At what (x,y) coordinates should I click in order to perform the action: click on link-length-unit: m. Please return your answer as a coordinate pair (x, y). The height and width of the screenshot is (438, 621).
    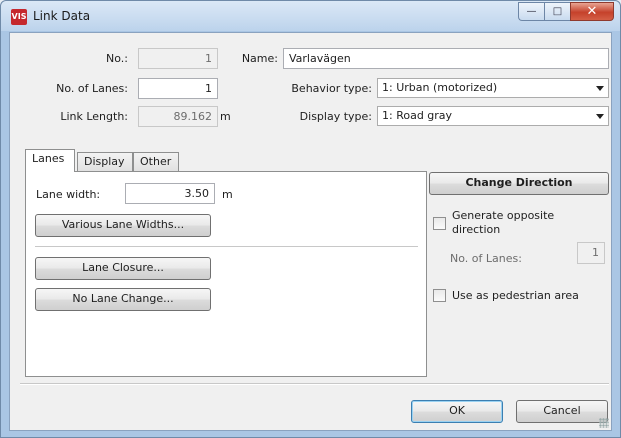
    Looking at the image, I should click on (225, 116).